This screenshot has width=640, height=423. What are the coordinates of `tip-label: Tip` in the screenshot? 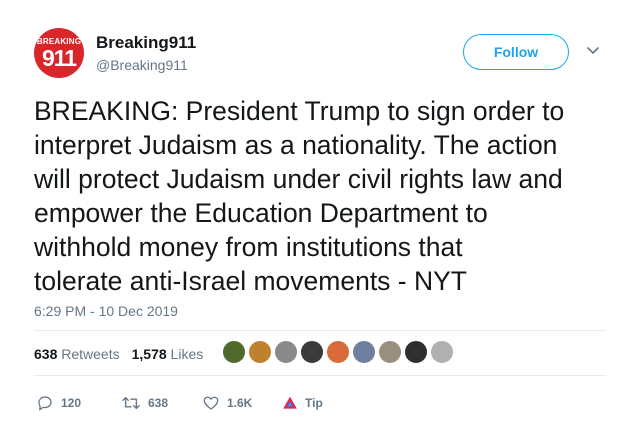 It's located at (314, 403).